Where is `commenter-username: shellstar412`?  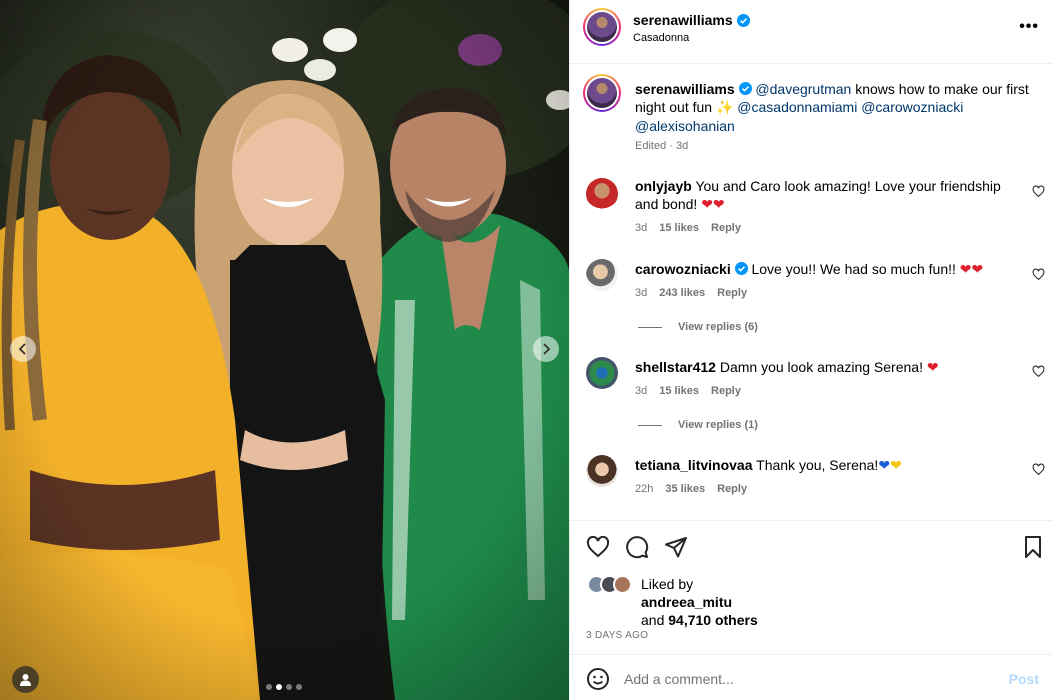 commenter-username: shellstar412 is located at coordinates (675, 367).